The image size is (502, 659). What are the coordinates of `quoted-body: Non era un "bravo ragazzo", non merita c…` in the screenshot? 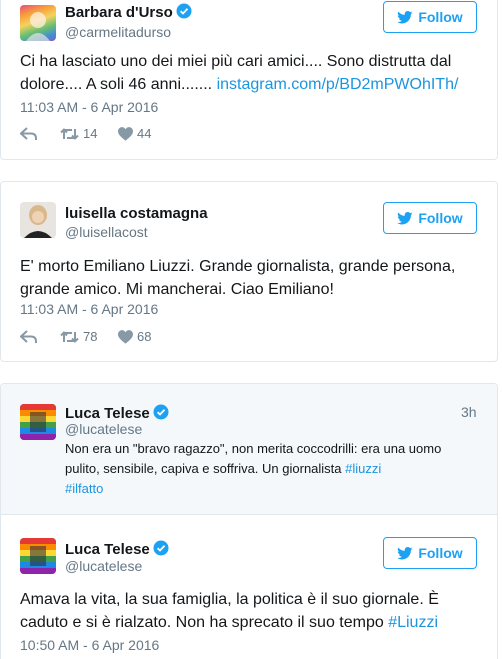 It's located at (253, 458).